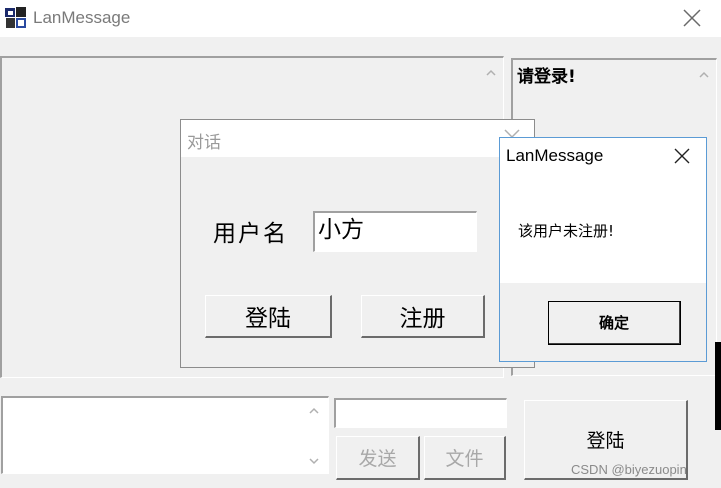 The image size is (721, 488). What do you see at coordinates (15, 17) in the screenshot?
I see `app-logo-icon` at bounding box center [15, 17].